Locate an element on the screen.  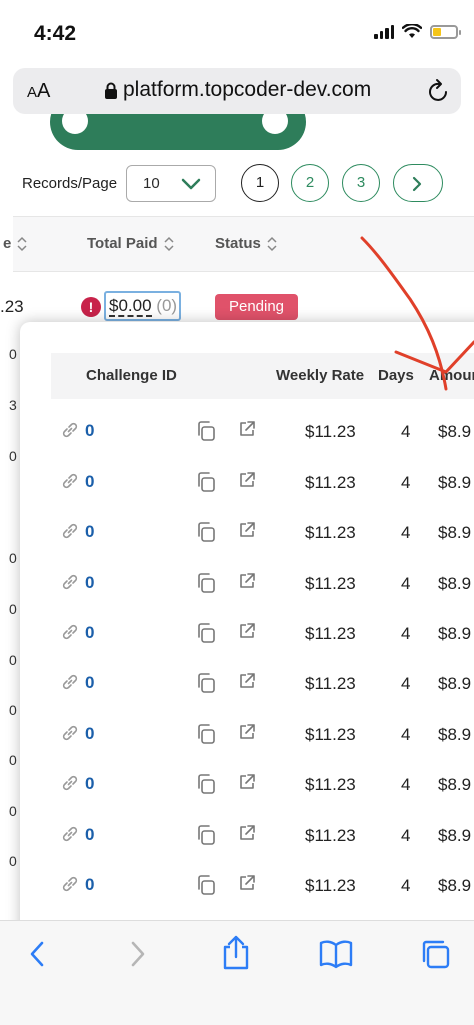
share-icon is located at coordinates (236, 953).